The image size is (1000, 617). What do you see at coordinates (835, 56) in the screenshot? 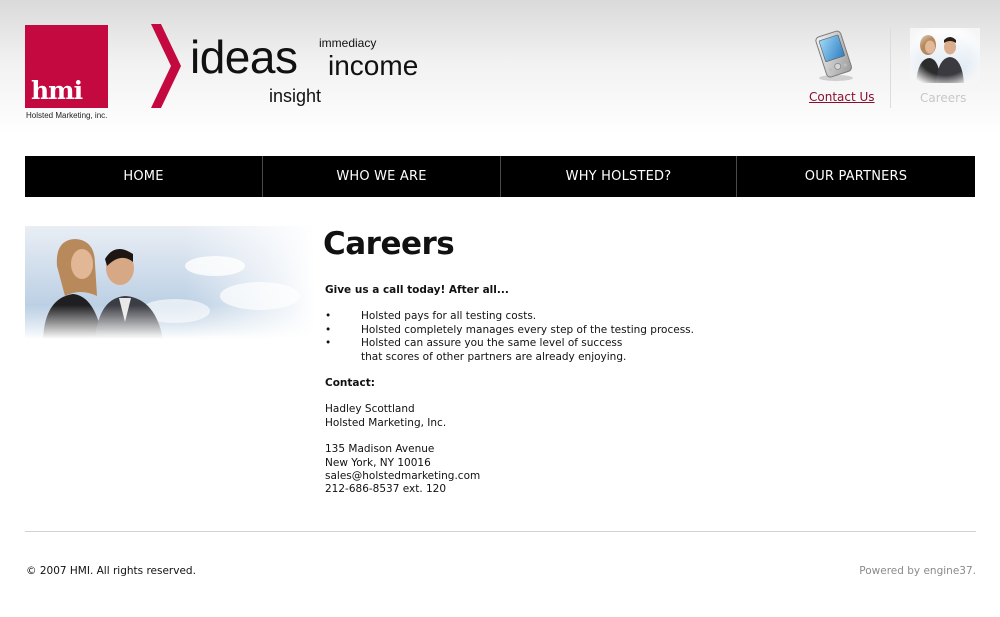
I see `phone-icon` at bounding box center [835, 56].